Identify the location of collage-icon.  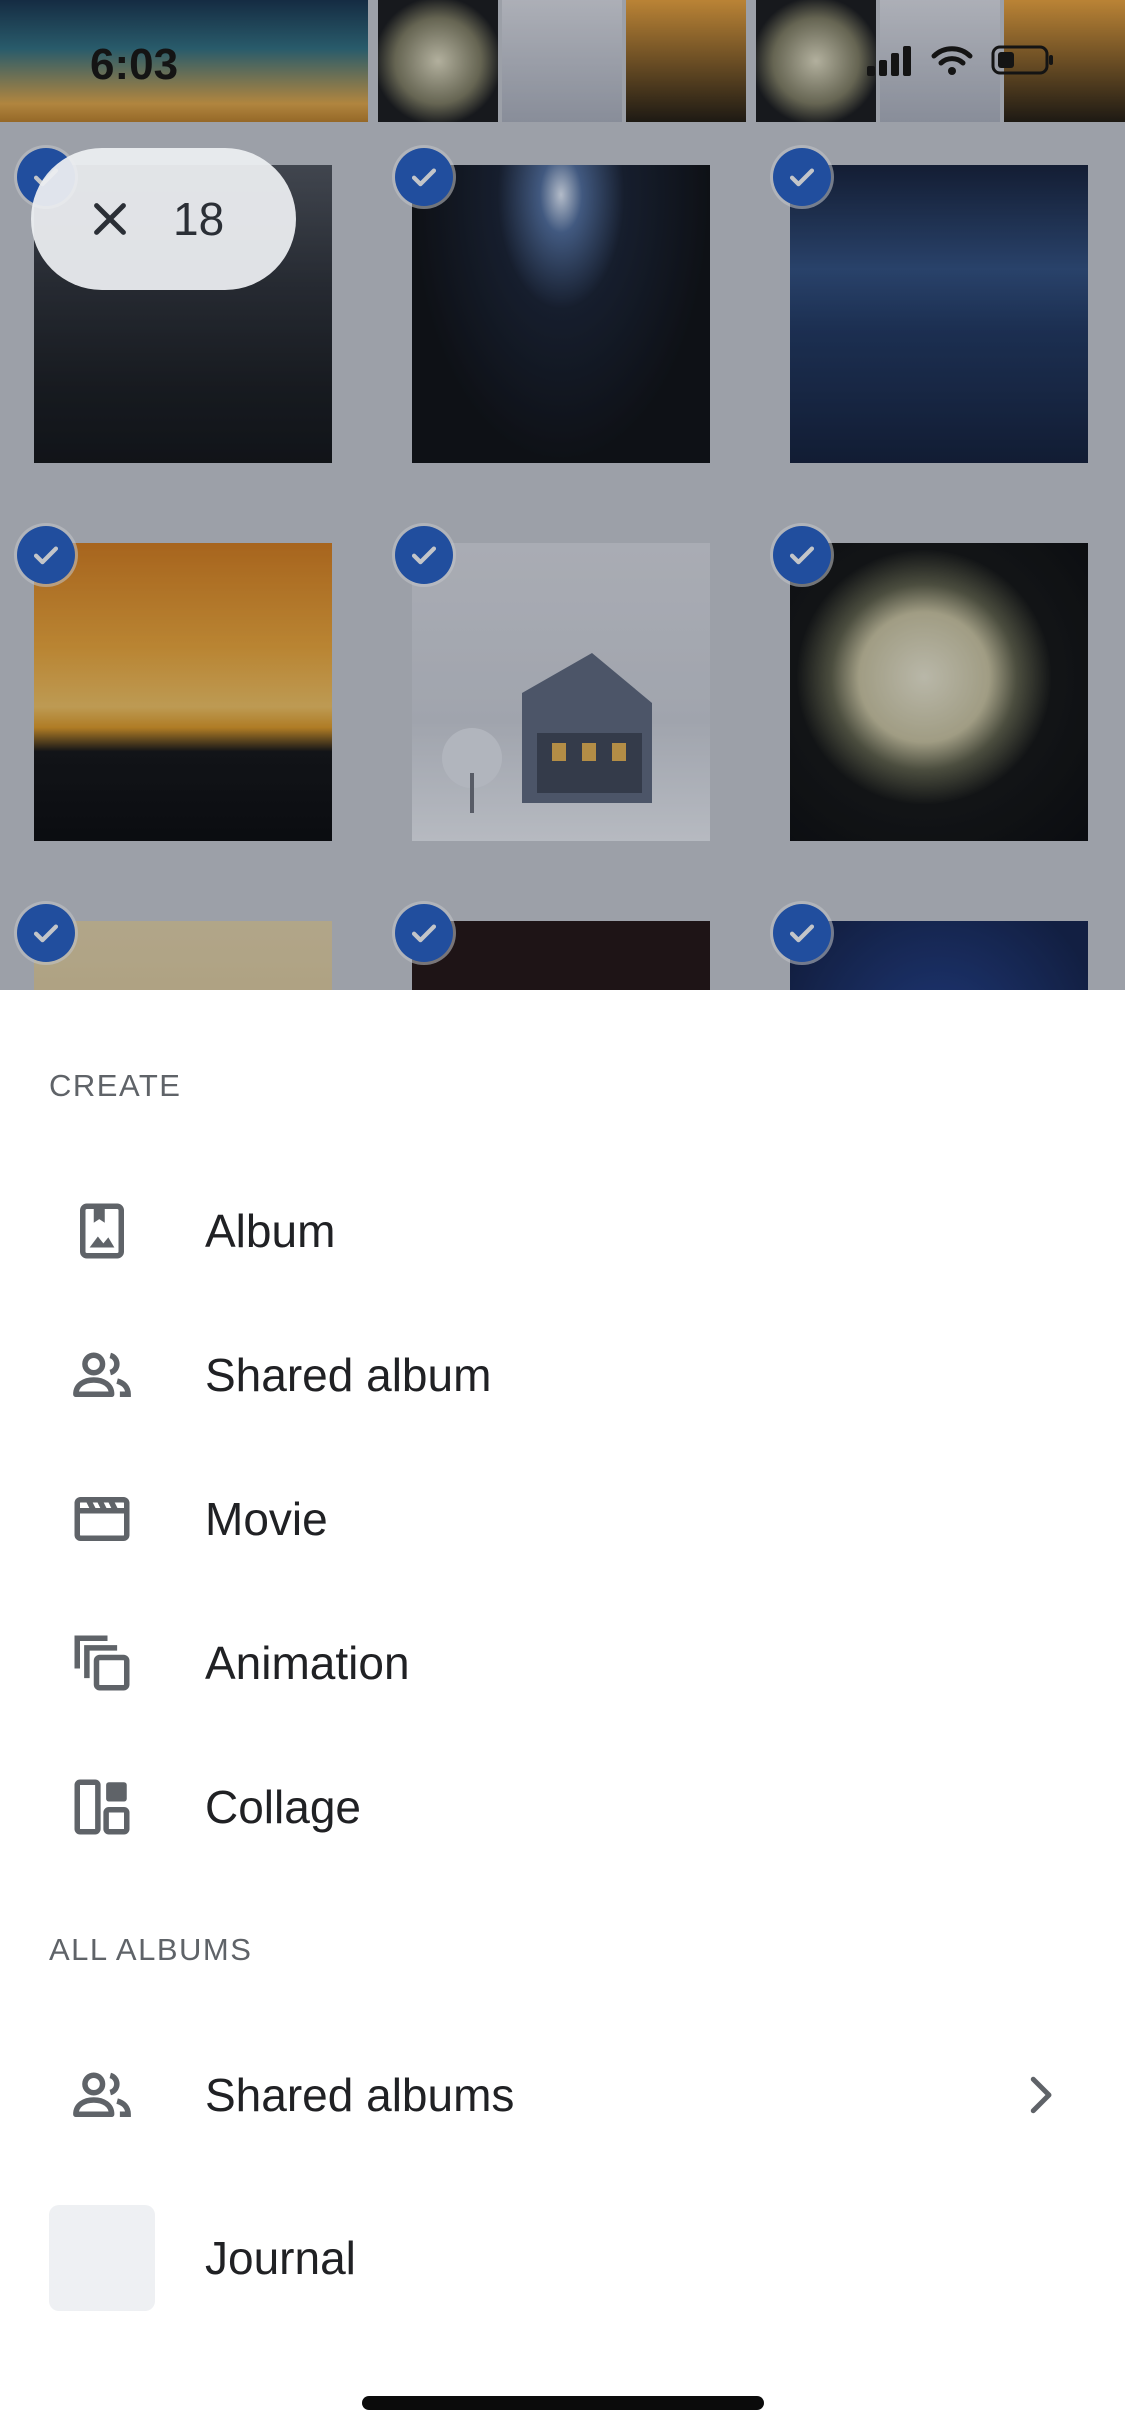
(102, 1807).